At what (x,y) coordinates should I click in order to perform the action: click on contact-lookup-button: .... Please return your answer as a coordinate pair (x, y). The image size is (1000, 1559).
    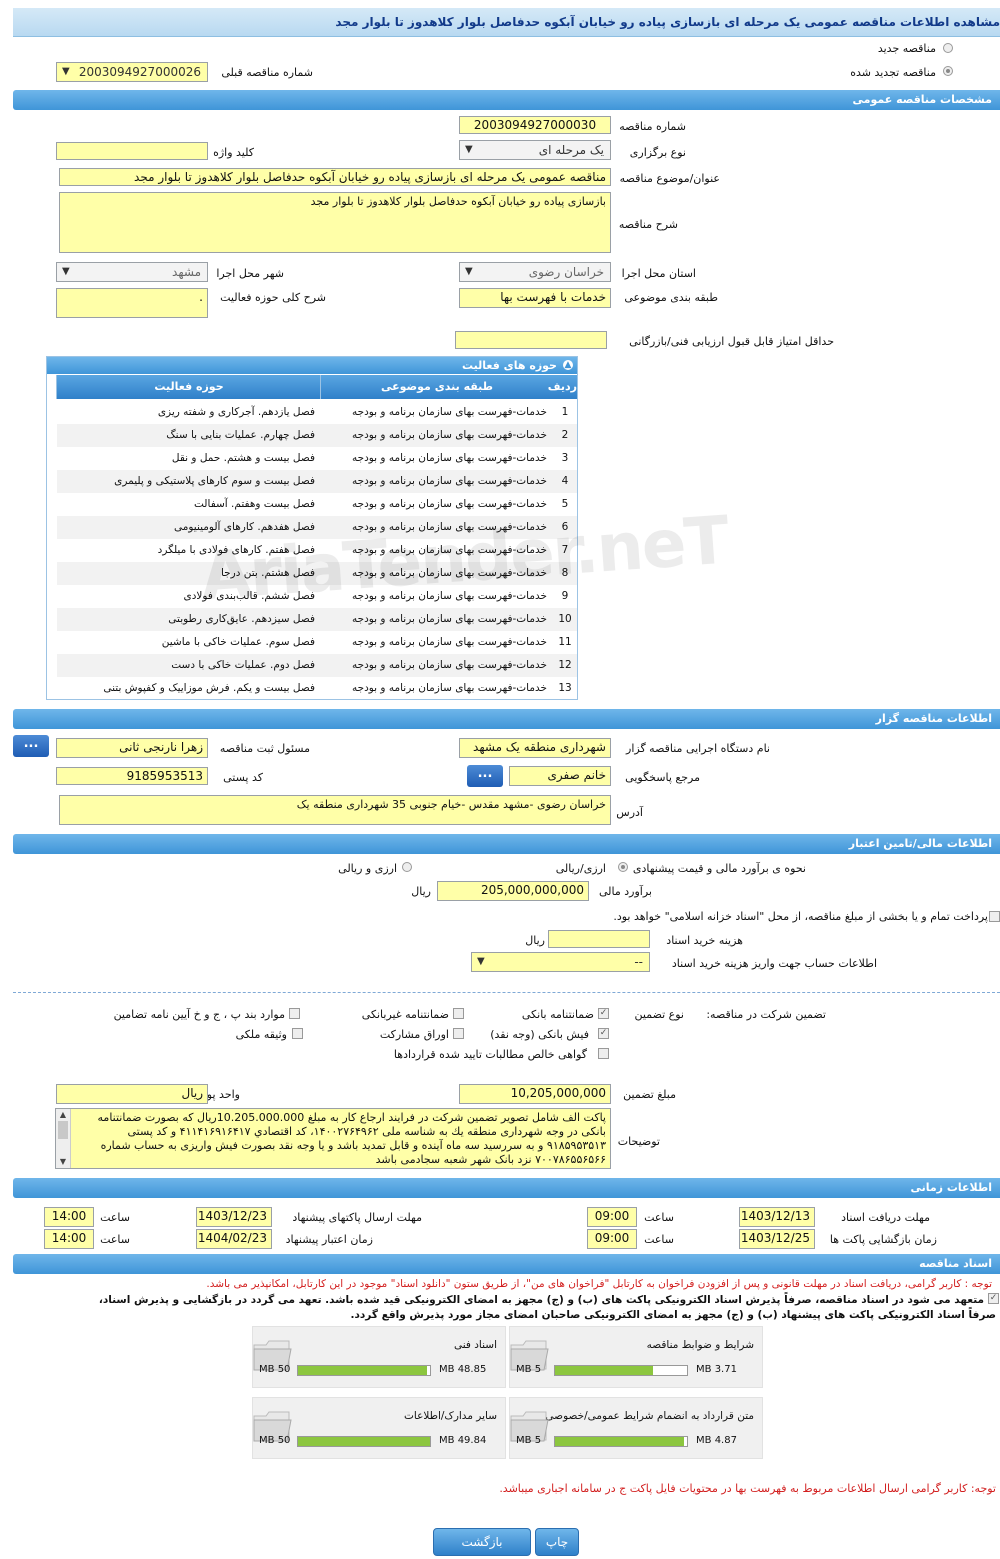
    Looking at the image, I should click on (485, 776).